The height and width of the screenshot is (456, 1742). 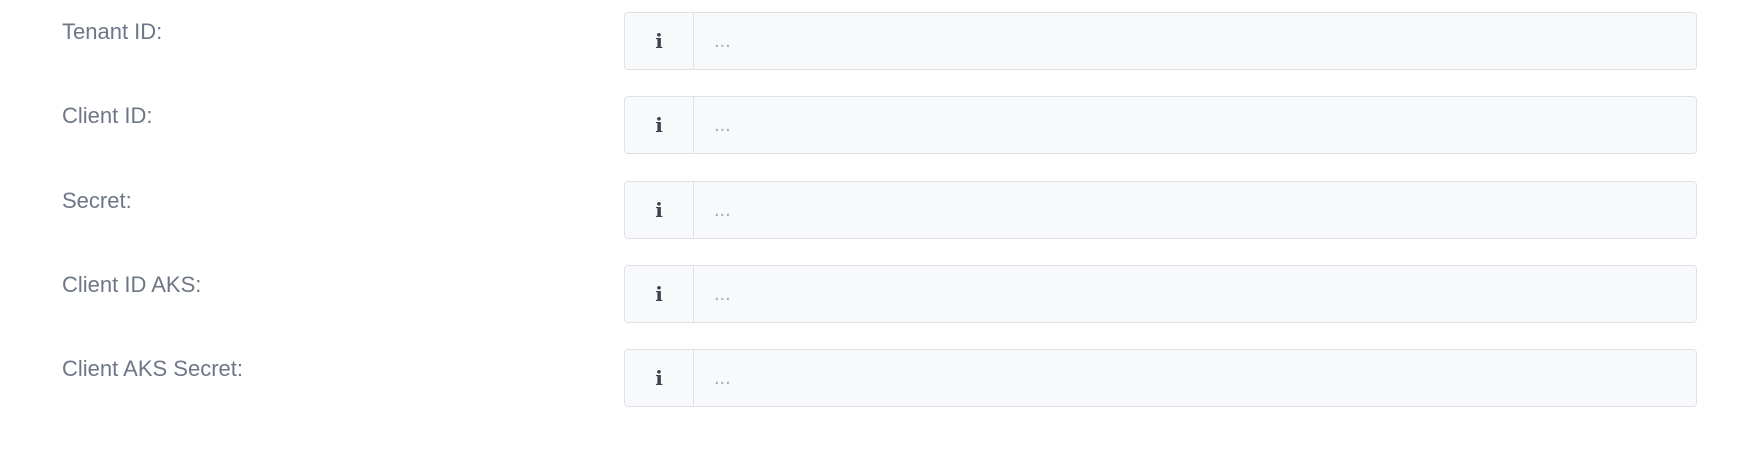 What do you see at coordinates (132, 284) in the screenshot?
I see `client-id-aks-label: Client ID AKS:` at bounding box center [132, 284].